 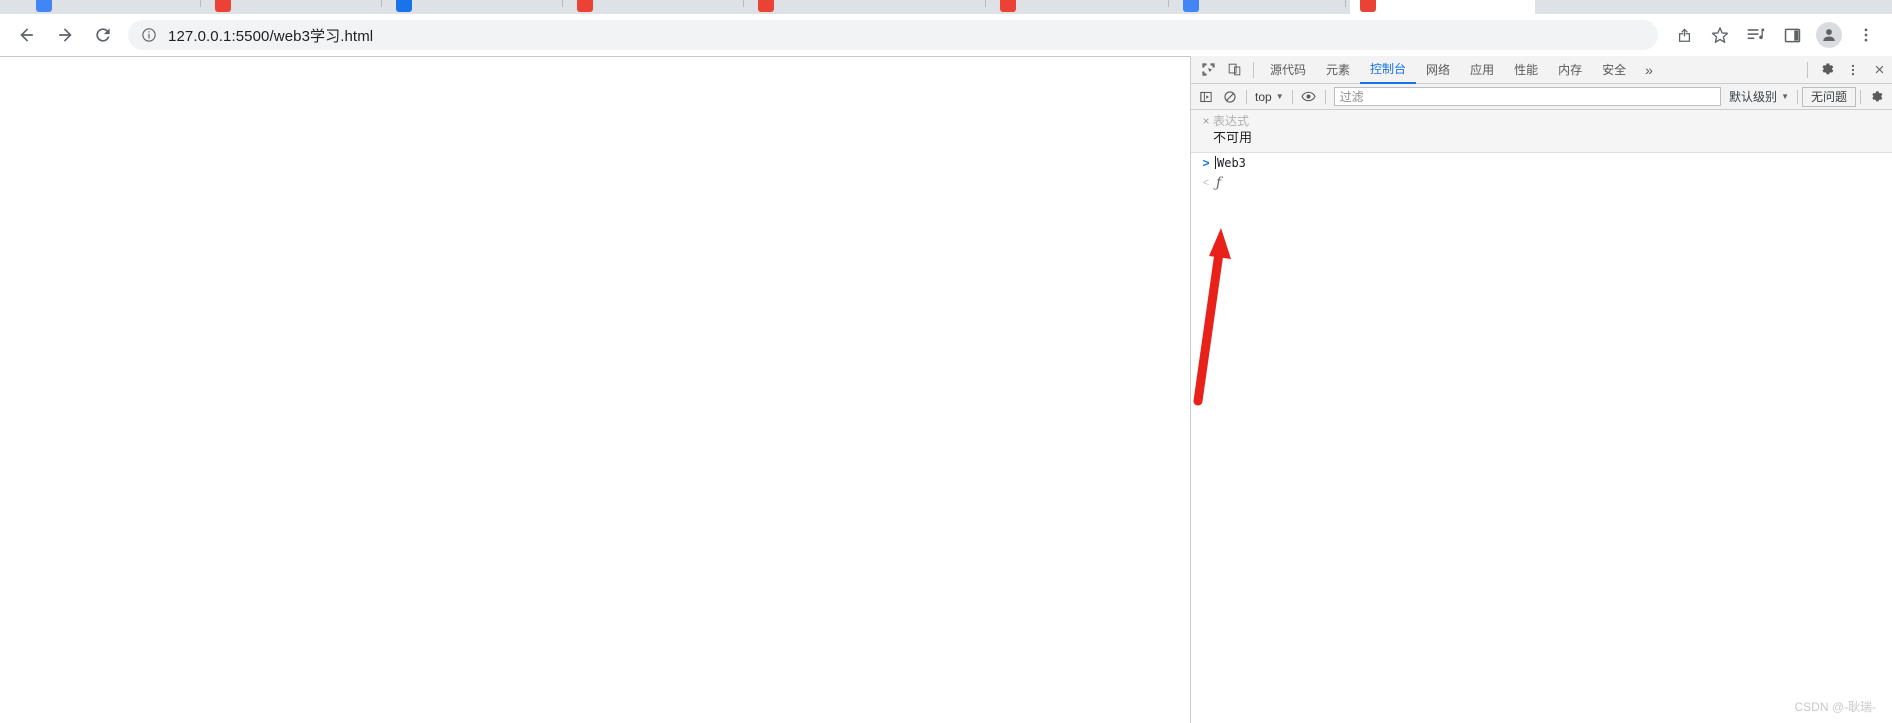 I want to click on red-arrow-annotation, so click(x=1212, y=317).